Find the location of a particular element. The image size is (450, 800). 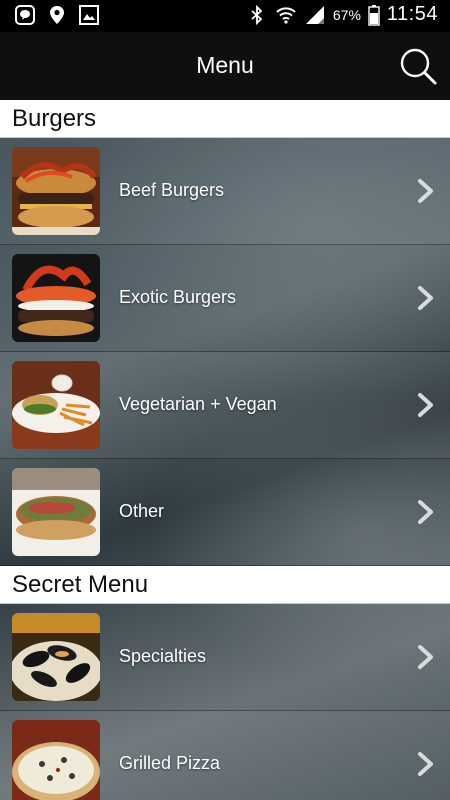

menu-item-beef-burgers: Beef Burgers is located at coordinates (225, 191).